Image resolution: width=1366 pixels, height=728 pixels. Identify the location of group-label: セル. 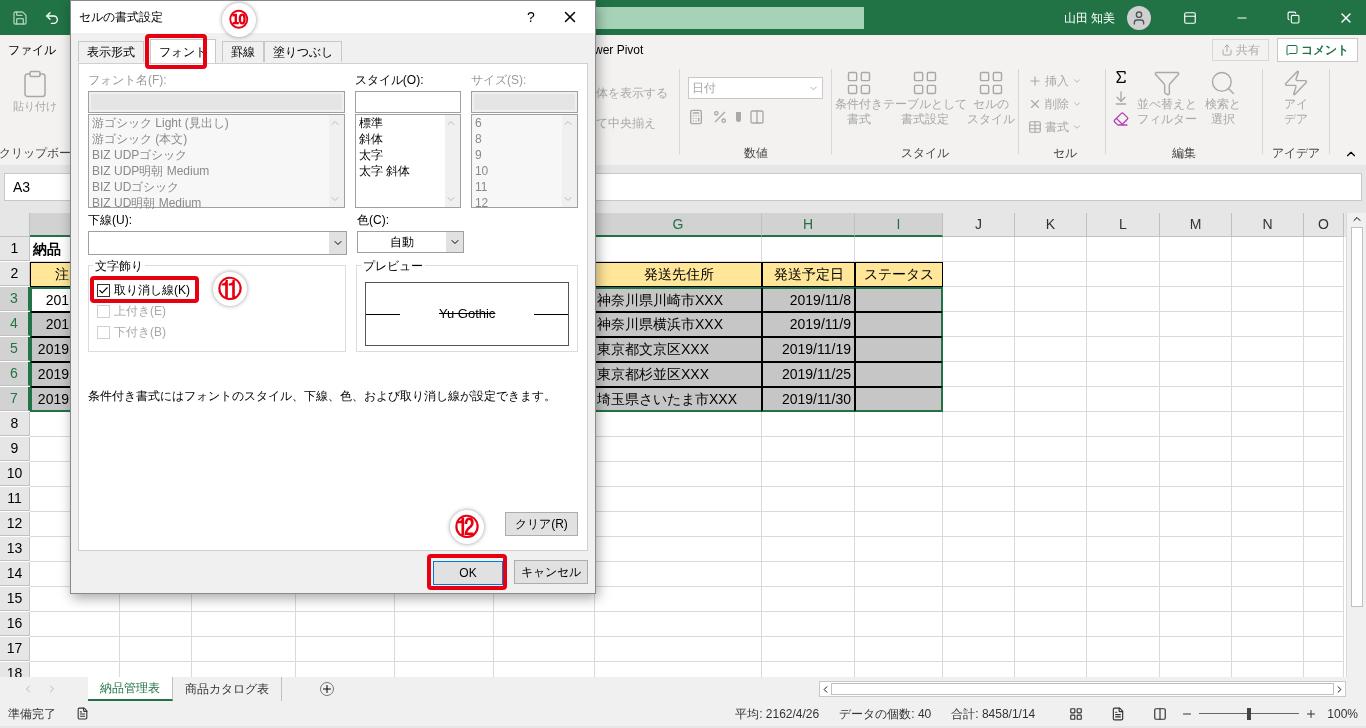
(1065, 153).